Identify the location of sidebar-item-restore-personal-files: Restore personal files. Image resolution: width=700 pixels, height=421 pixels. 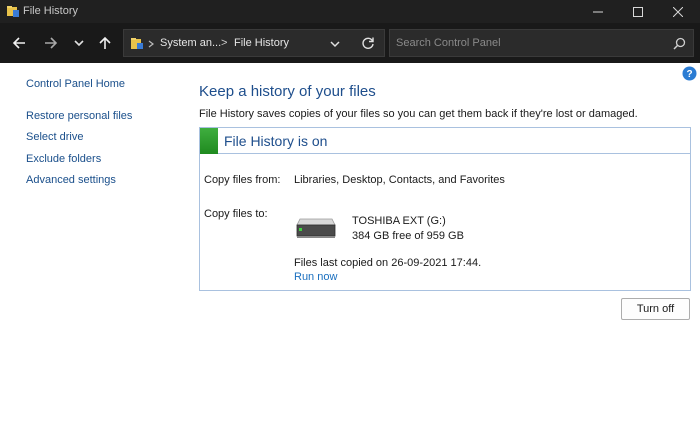
(79, 116).